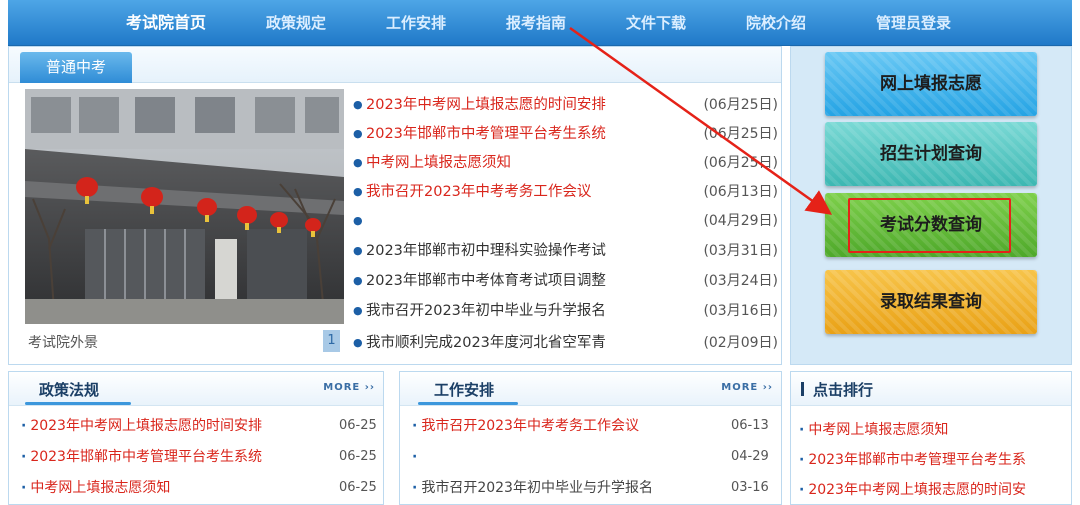  I want to click on news-item: ● 2023年邯郸市初中理科实验操作考试 (03月31日), so click(565, 251).